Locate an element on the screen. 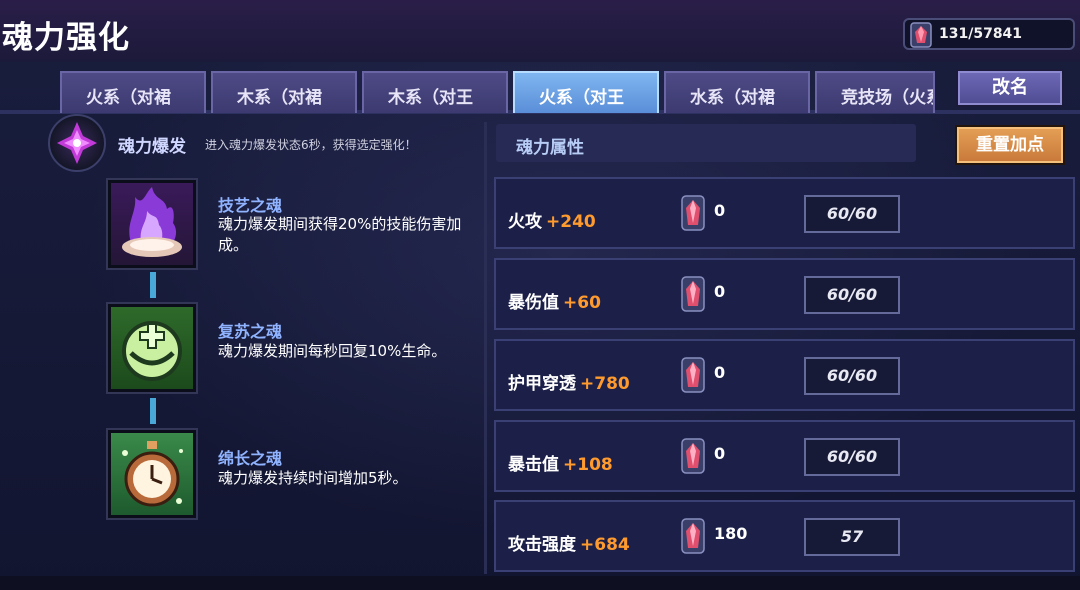 Image resolution: width=1080 pixels, height=590 pixels. attribute-label: 护甲穿透 +780 is located at coordinates (569, 381).